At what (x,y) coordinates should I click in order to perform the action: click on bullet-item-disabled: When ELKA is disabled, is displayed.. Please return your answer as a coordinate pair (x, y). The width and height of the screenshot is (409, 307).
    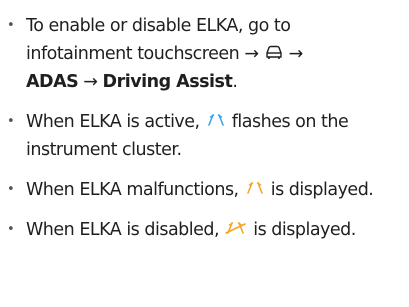
    Looking at the image, I should click on (203, 230).